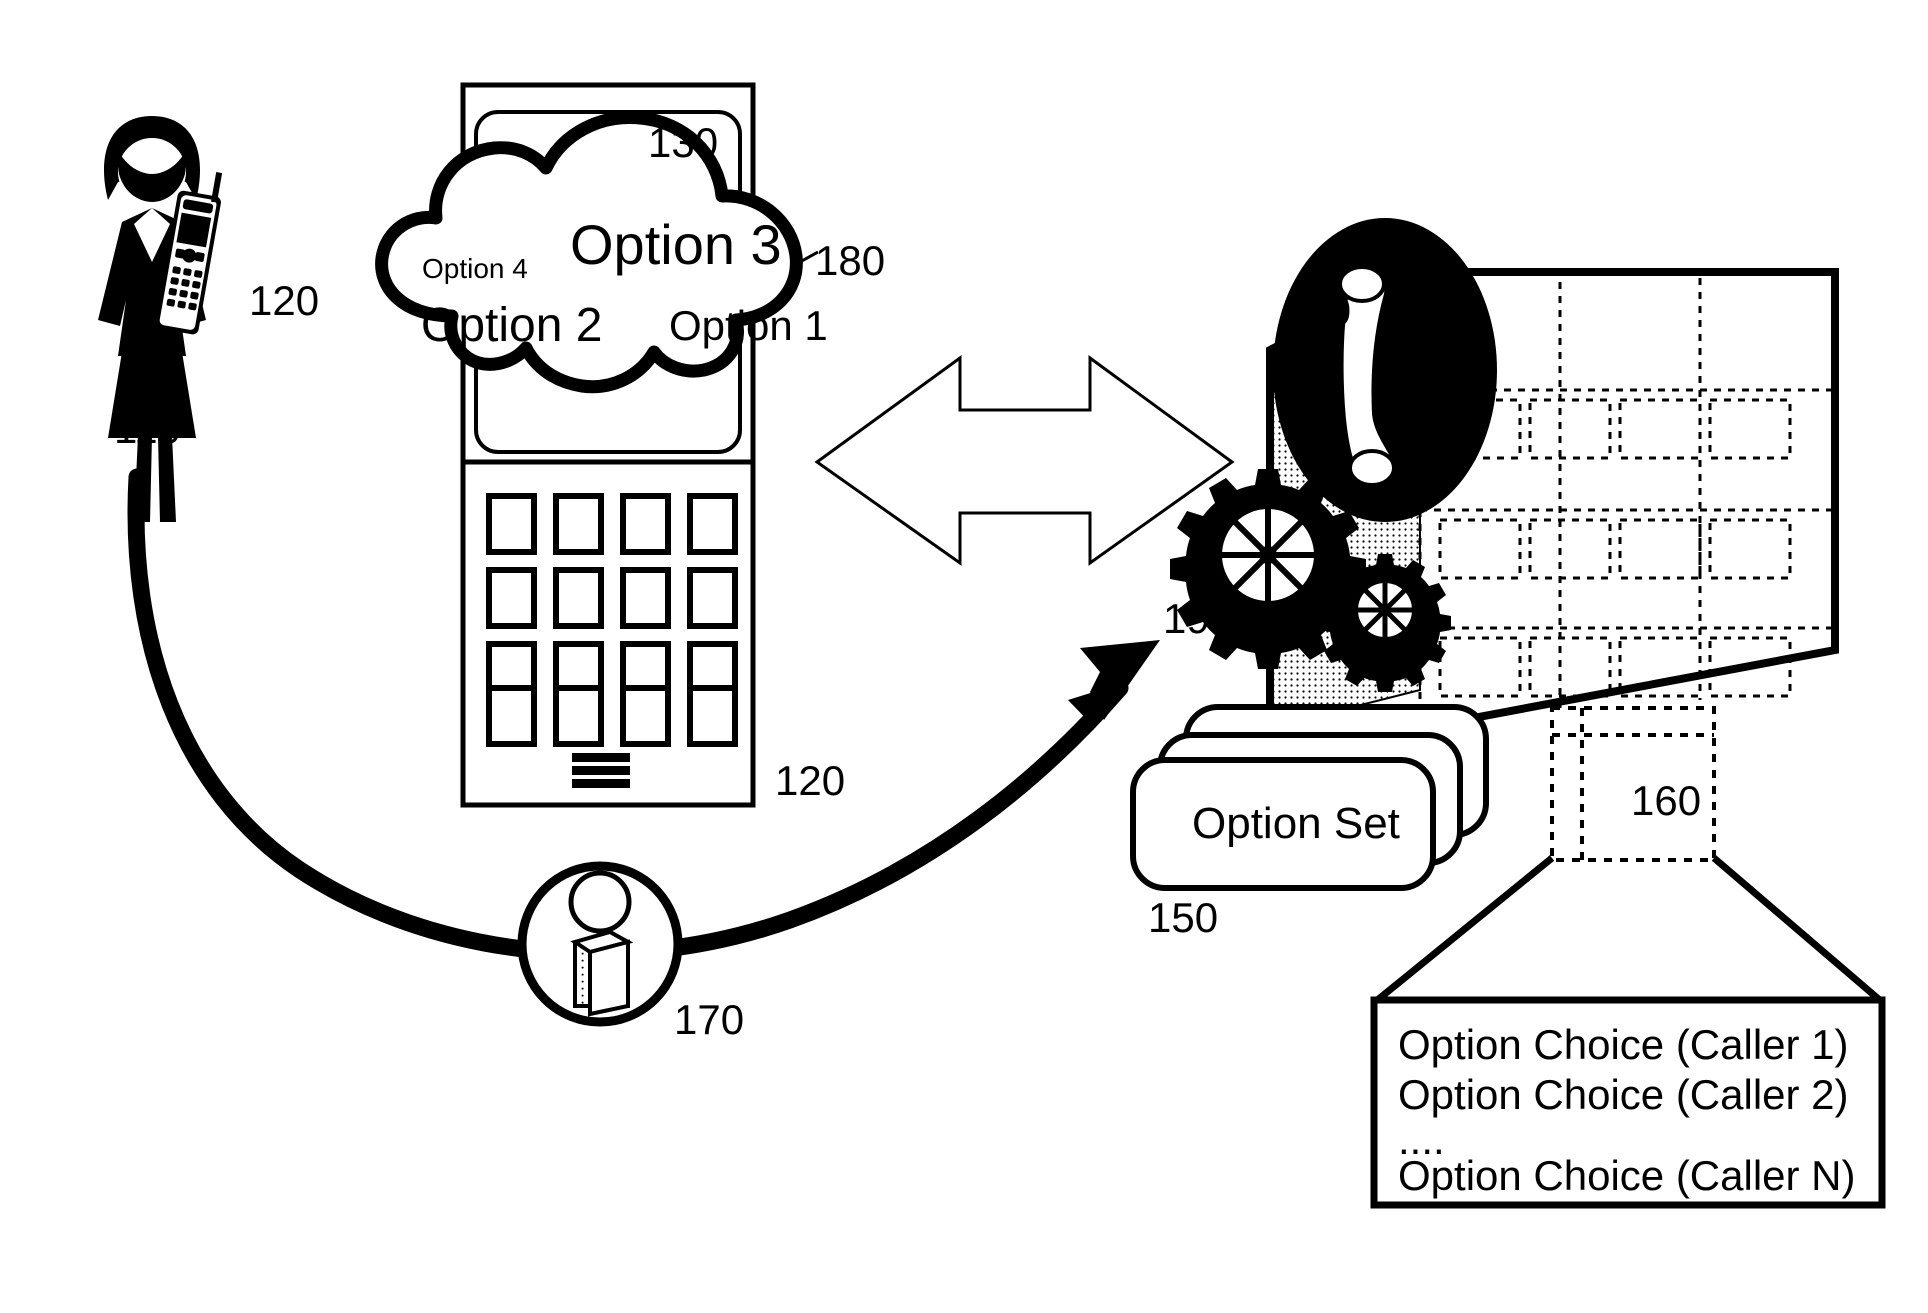  I want to click on ref-num-option-list: 180, so click(850, 260).